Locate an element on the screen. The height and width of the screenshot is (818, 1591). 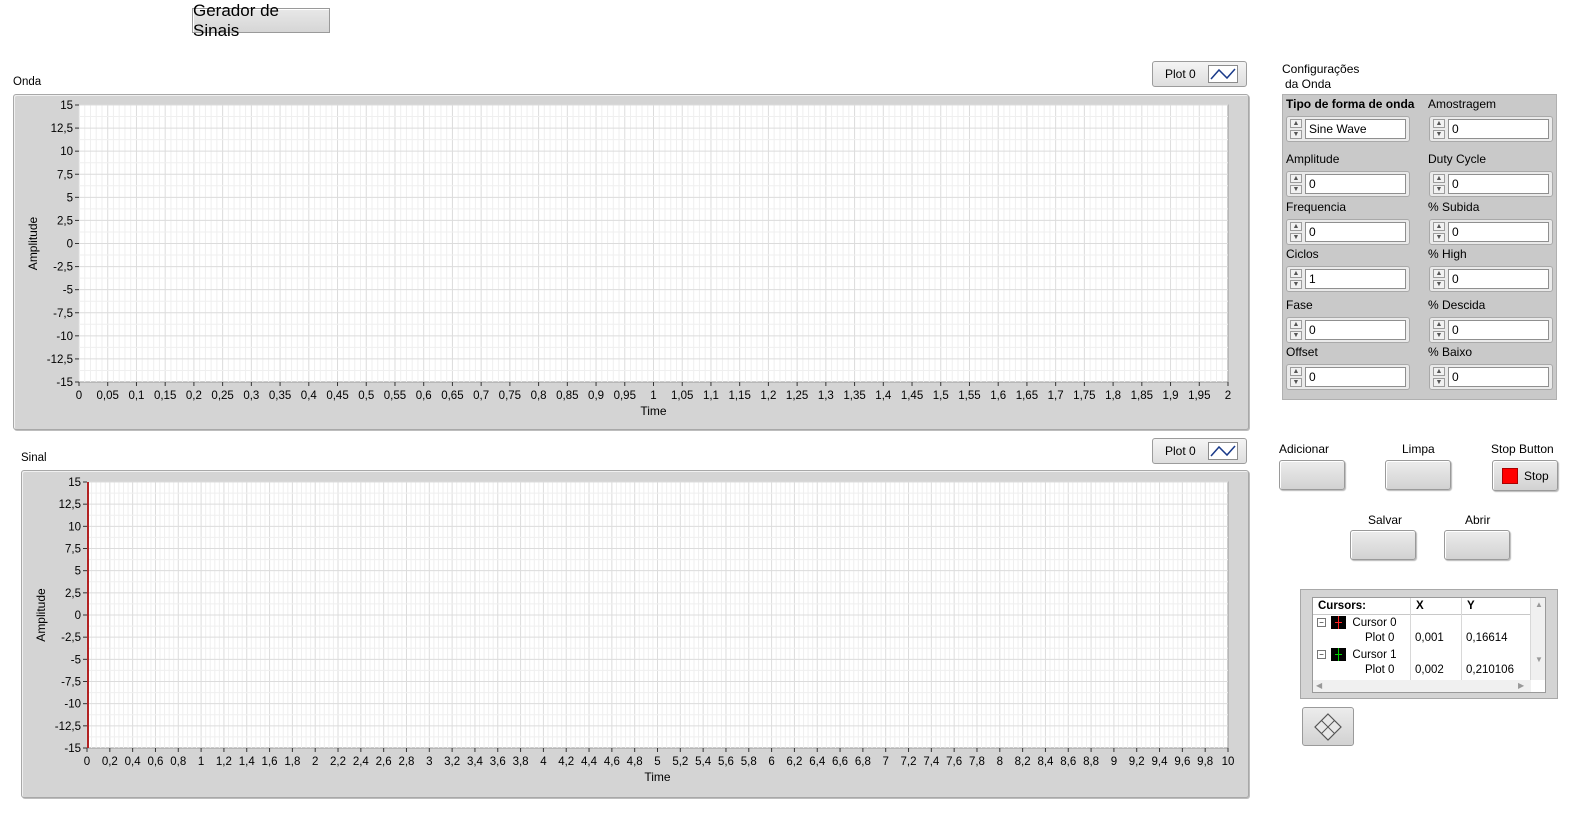
cursor-1-y: 0,210106 is located at coordinates (1490, 672).